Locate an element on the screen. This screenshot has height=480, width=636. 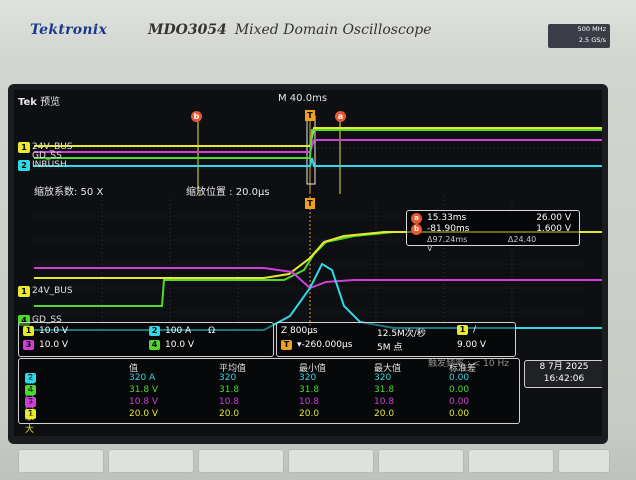
time-label: 16:42:06 is located at coordinates (564, 379).